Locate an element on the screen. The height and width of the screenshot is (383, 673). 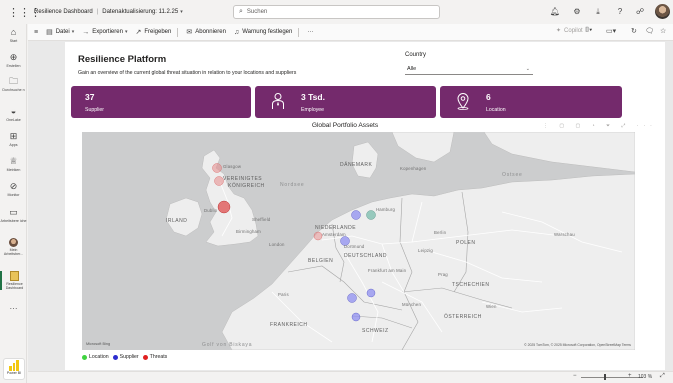
kpi-label: Employee is located at coordinates (313, 110).